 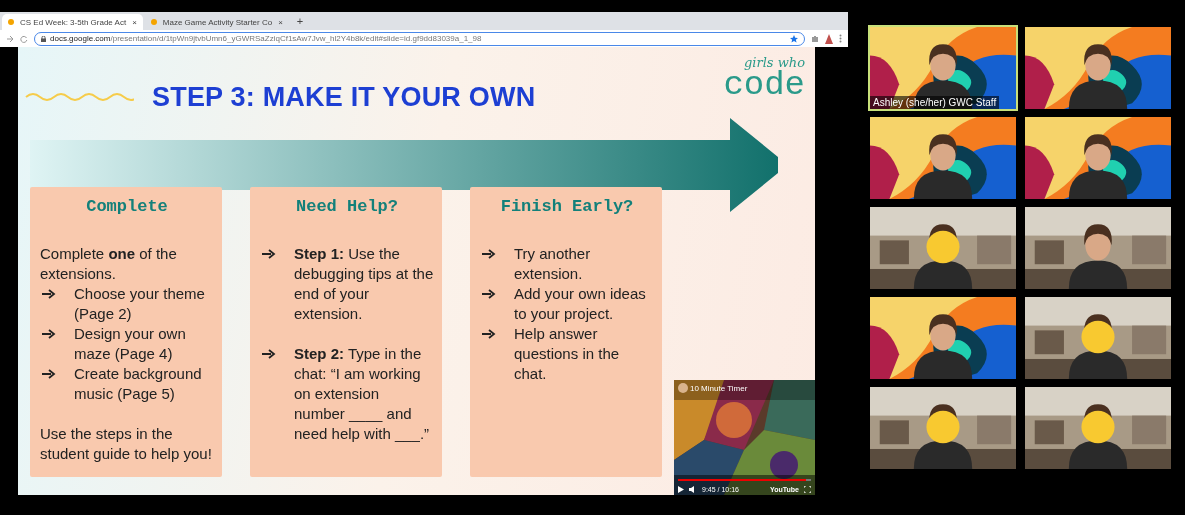 I want to click on play-icon, so click(x=681, y=489).